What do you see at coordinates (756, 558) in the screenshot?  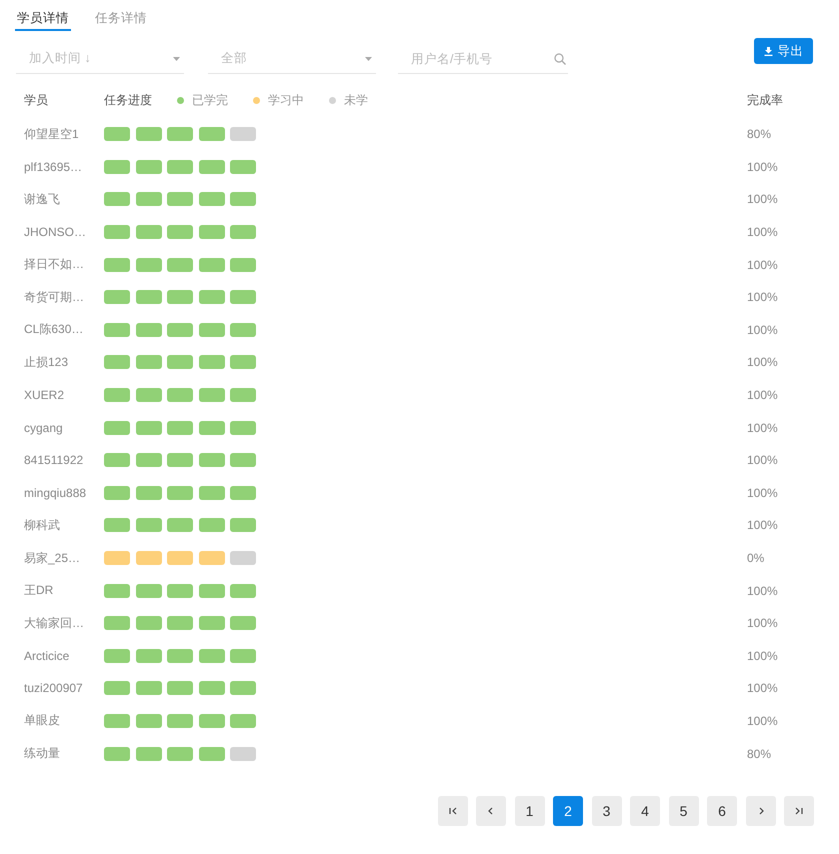 I see `completion-rate: 0%` at bounding box center [756, 558].